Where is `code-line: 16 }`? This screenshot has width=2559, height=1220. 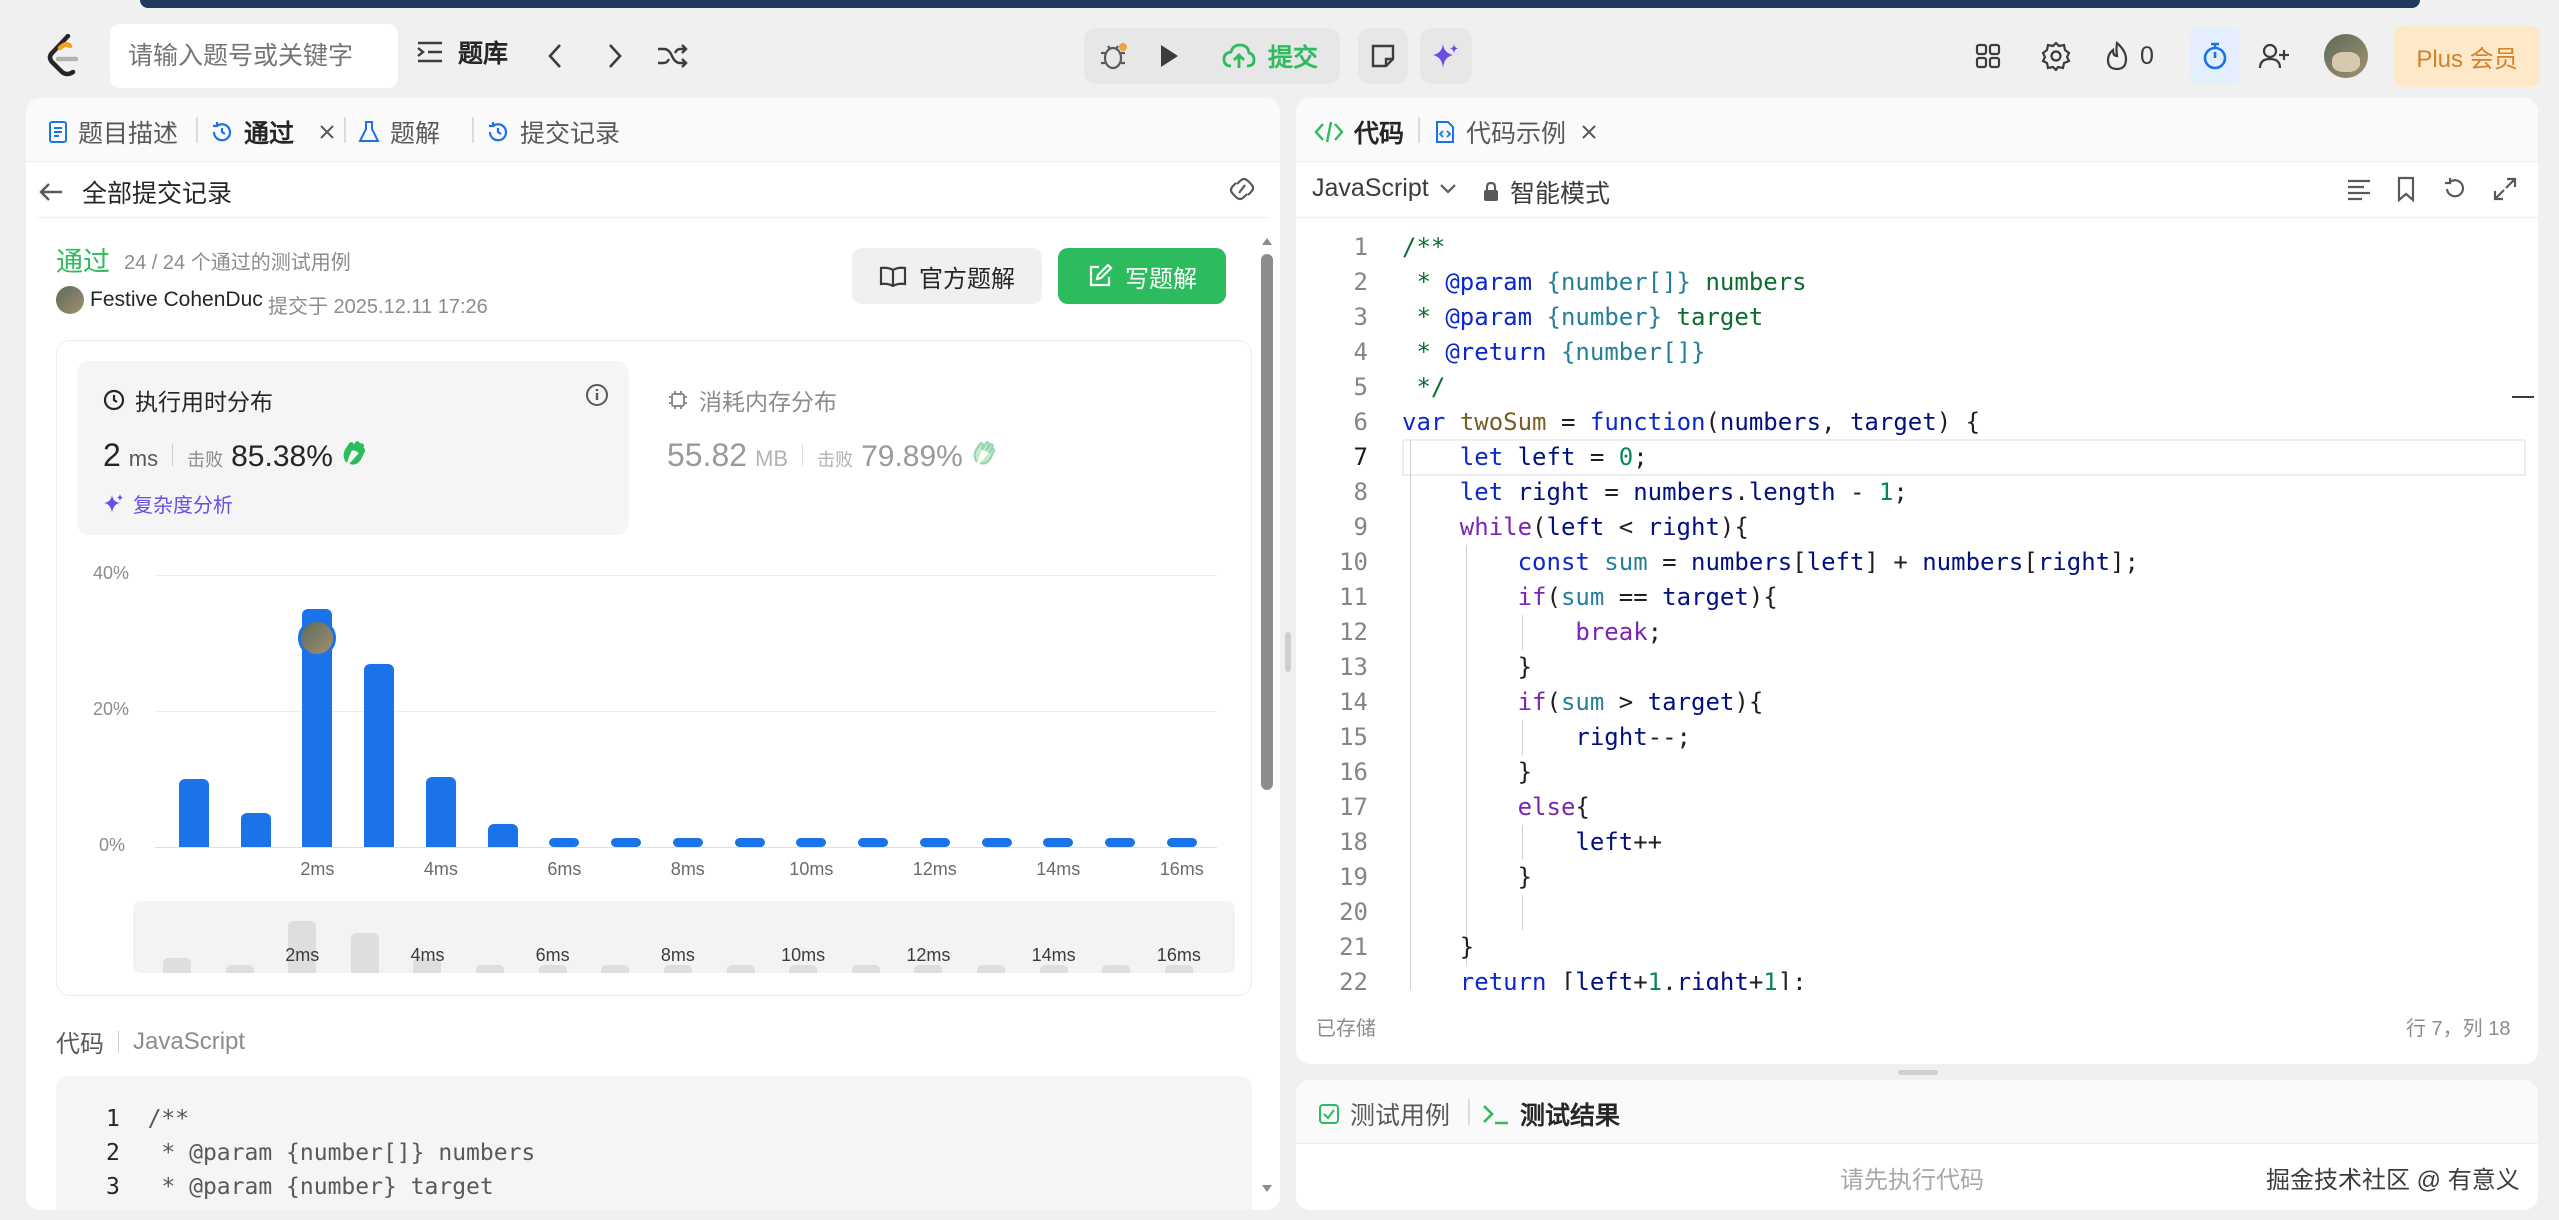 code-line: 16 } is located at coordinates (1917, 772).